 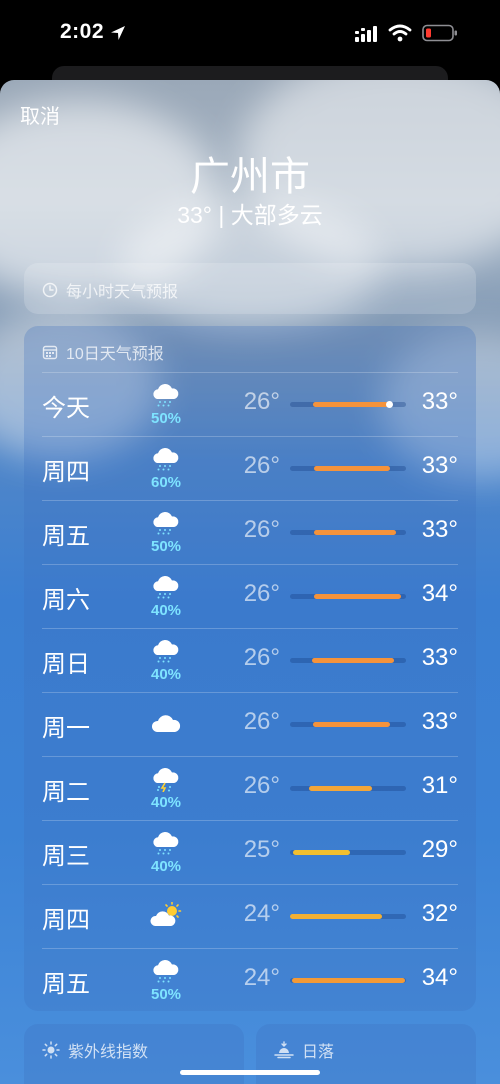 What do you see at coordinates (122, 292) in the screenshot?
I see `hourly-forecast-title: 每小时天气预报` at bounding box center [122, 292].